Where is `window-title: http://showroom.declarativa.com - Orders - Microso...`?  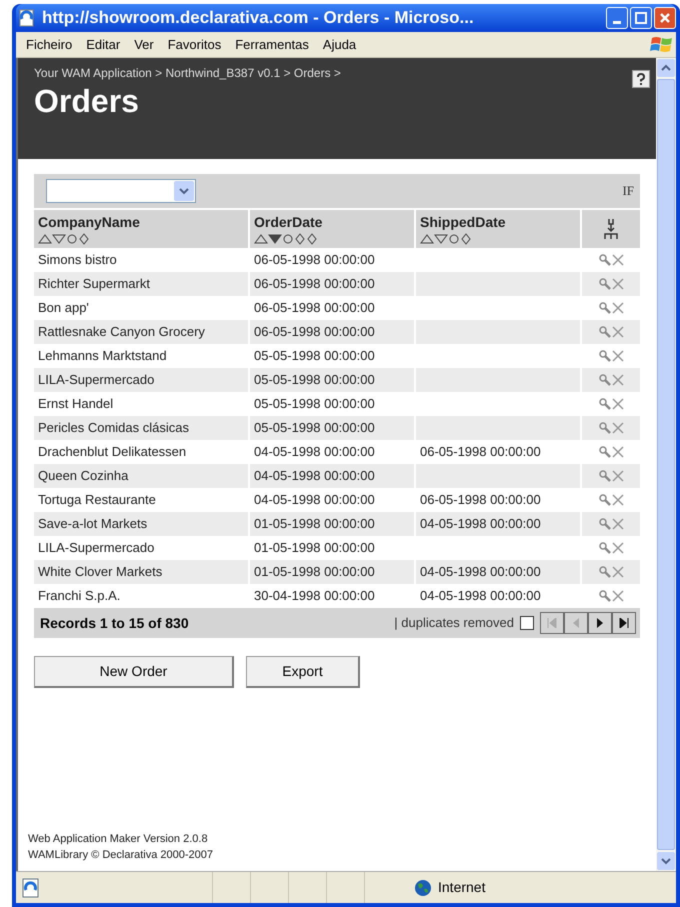
window-title: http://showroom.declarativa.com - Orders - Microso... is located at coordinates (258, 18).